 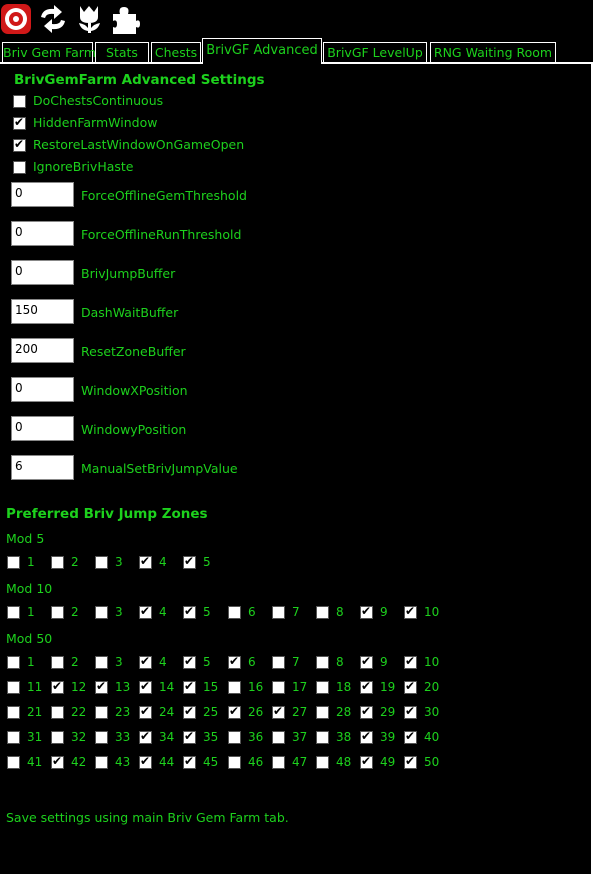 I want to click on zone-checkbox-label: 13, so click(x=122, y=687).